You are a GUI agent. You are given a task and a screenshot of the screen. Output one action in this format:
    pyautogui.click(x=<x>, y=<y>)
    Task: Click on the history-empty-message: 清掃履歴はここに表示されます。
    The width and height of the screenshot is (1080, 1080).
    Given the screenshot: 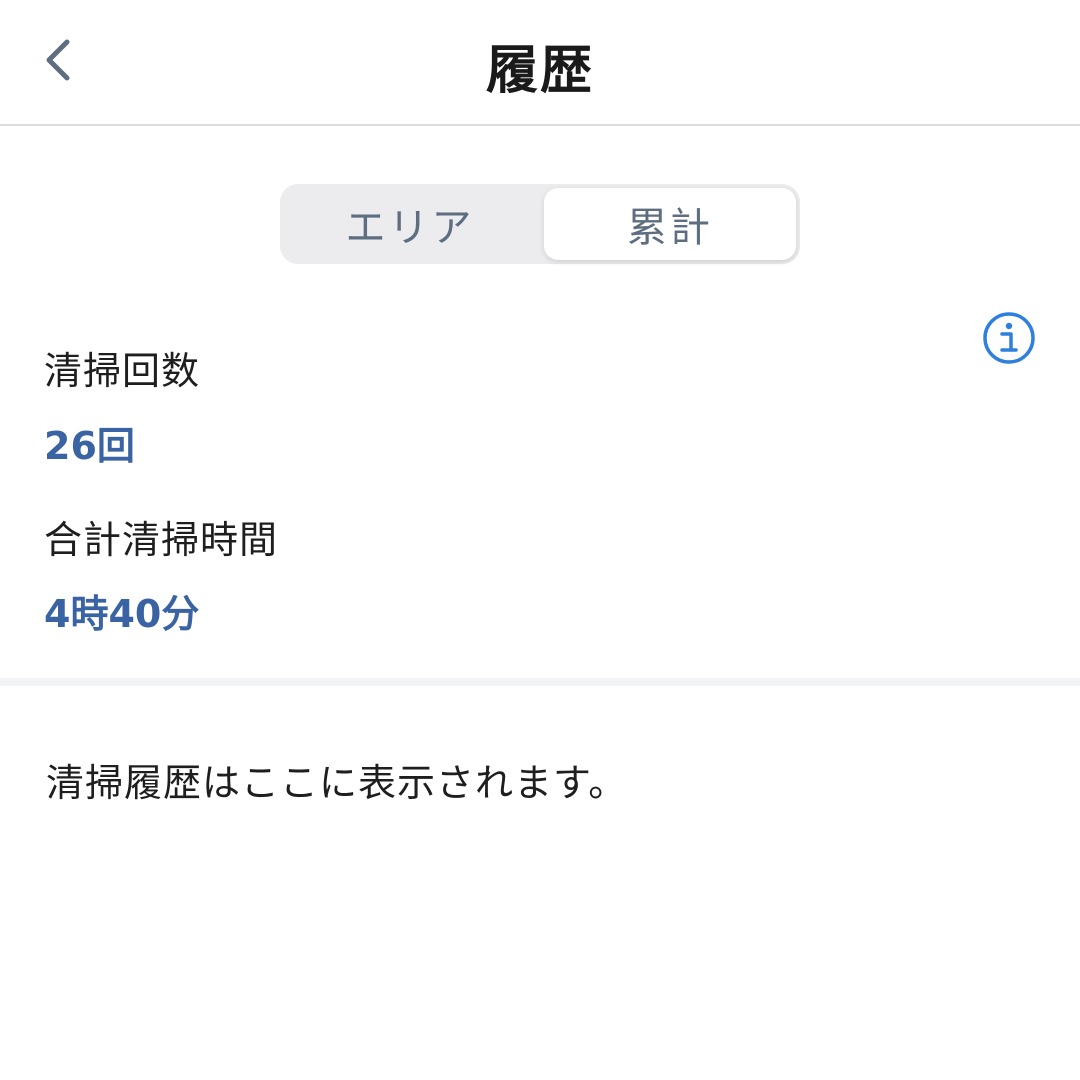 What is the action you would take?
    pyautogui.click(x=337, y=783)
    